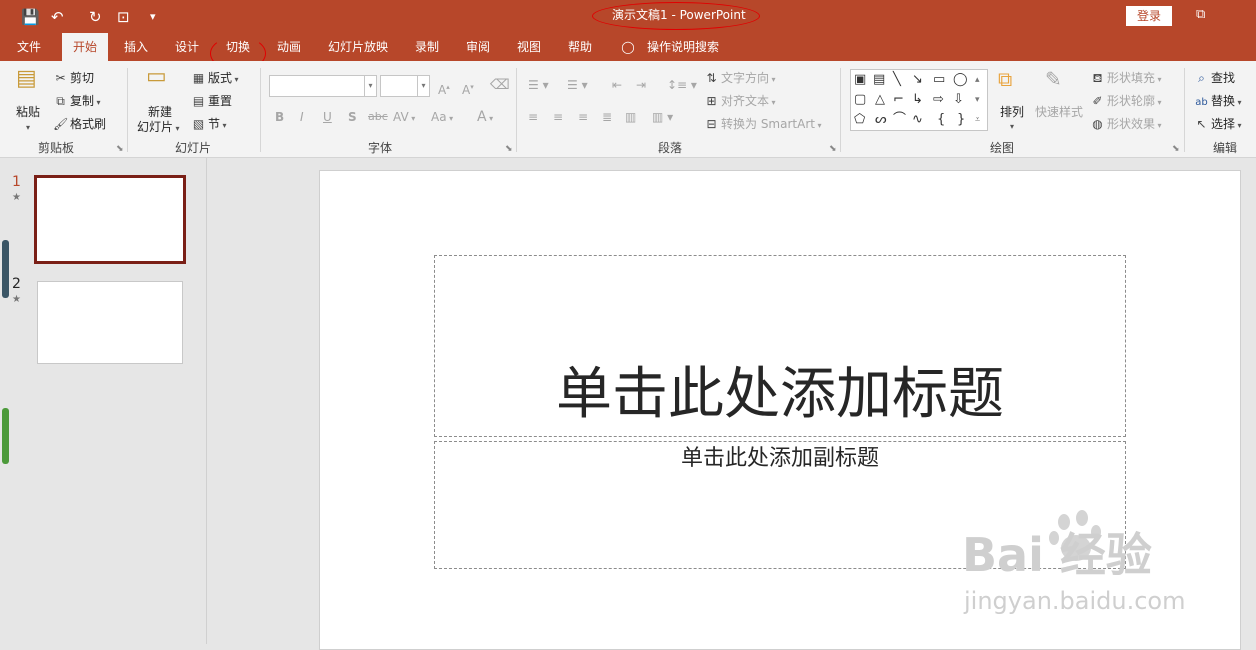 This screenshot has width=1256, height=650. What do you see at coordinates (860, 80) in the screenshot?
I see `textbox-shape-icon: ▣` at bounding box center [860, 80].